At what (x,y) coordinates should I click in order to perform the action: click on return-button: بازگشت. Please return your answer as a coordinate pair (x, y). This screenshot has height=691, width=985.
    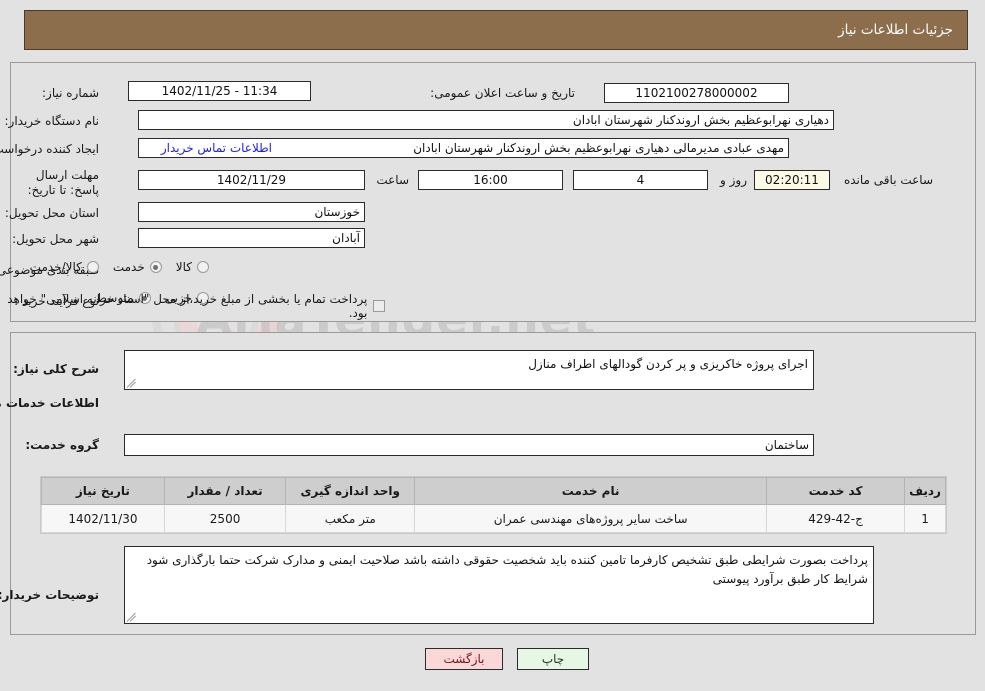
    Looking at the image, I should click on (464, 659).